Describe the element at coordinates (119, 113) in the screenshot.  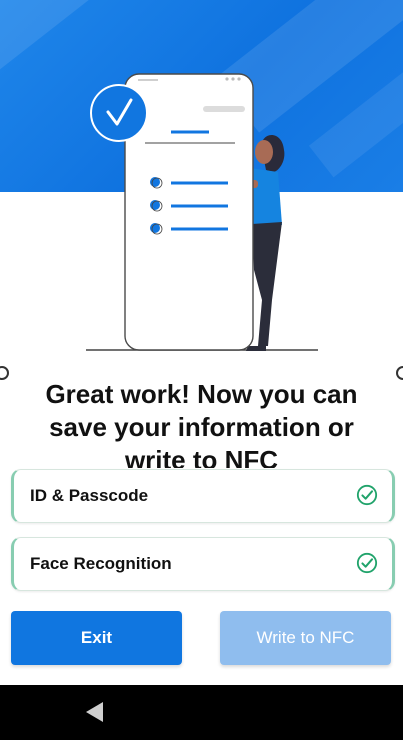
I see `verified-check-icon` at that location.